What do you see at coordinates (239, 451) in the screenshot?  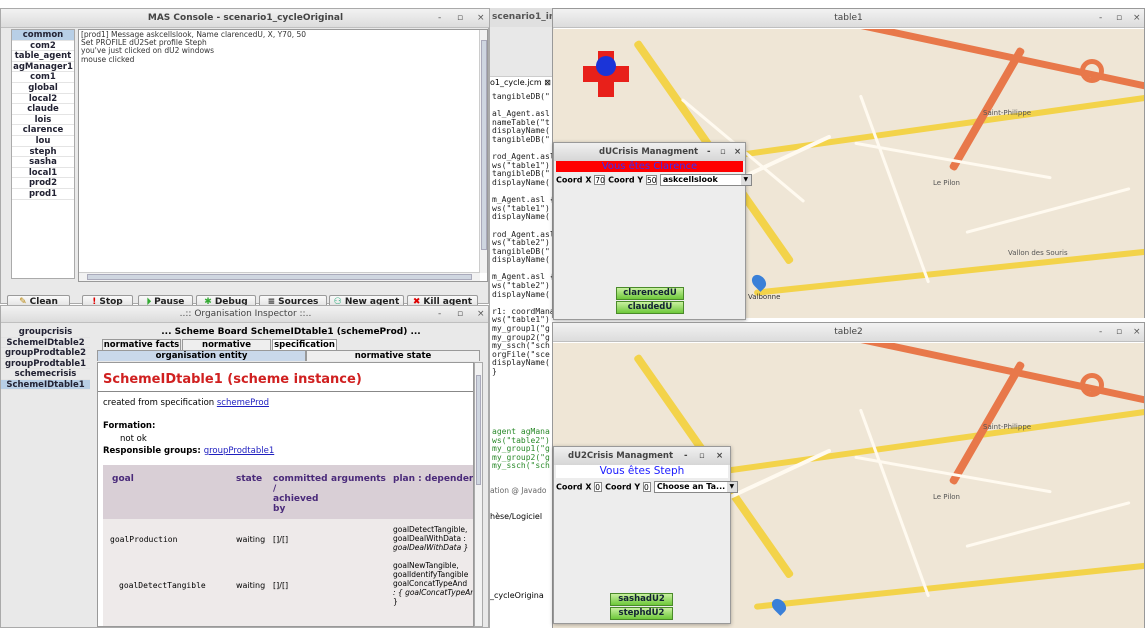 I see `group-prod-table1-link: groupProdtable1` at bounding box center [239, 451].